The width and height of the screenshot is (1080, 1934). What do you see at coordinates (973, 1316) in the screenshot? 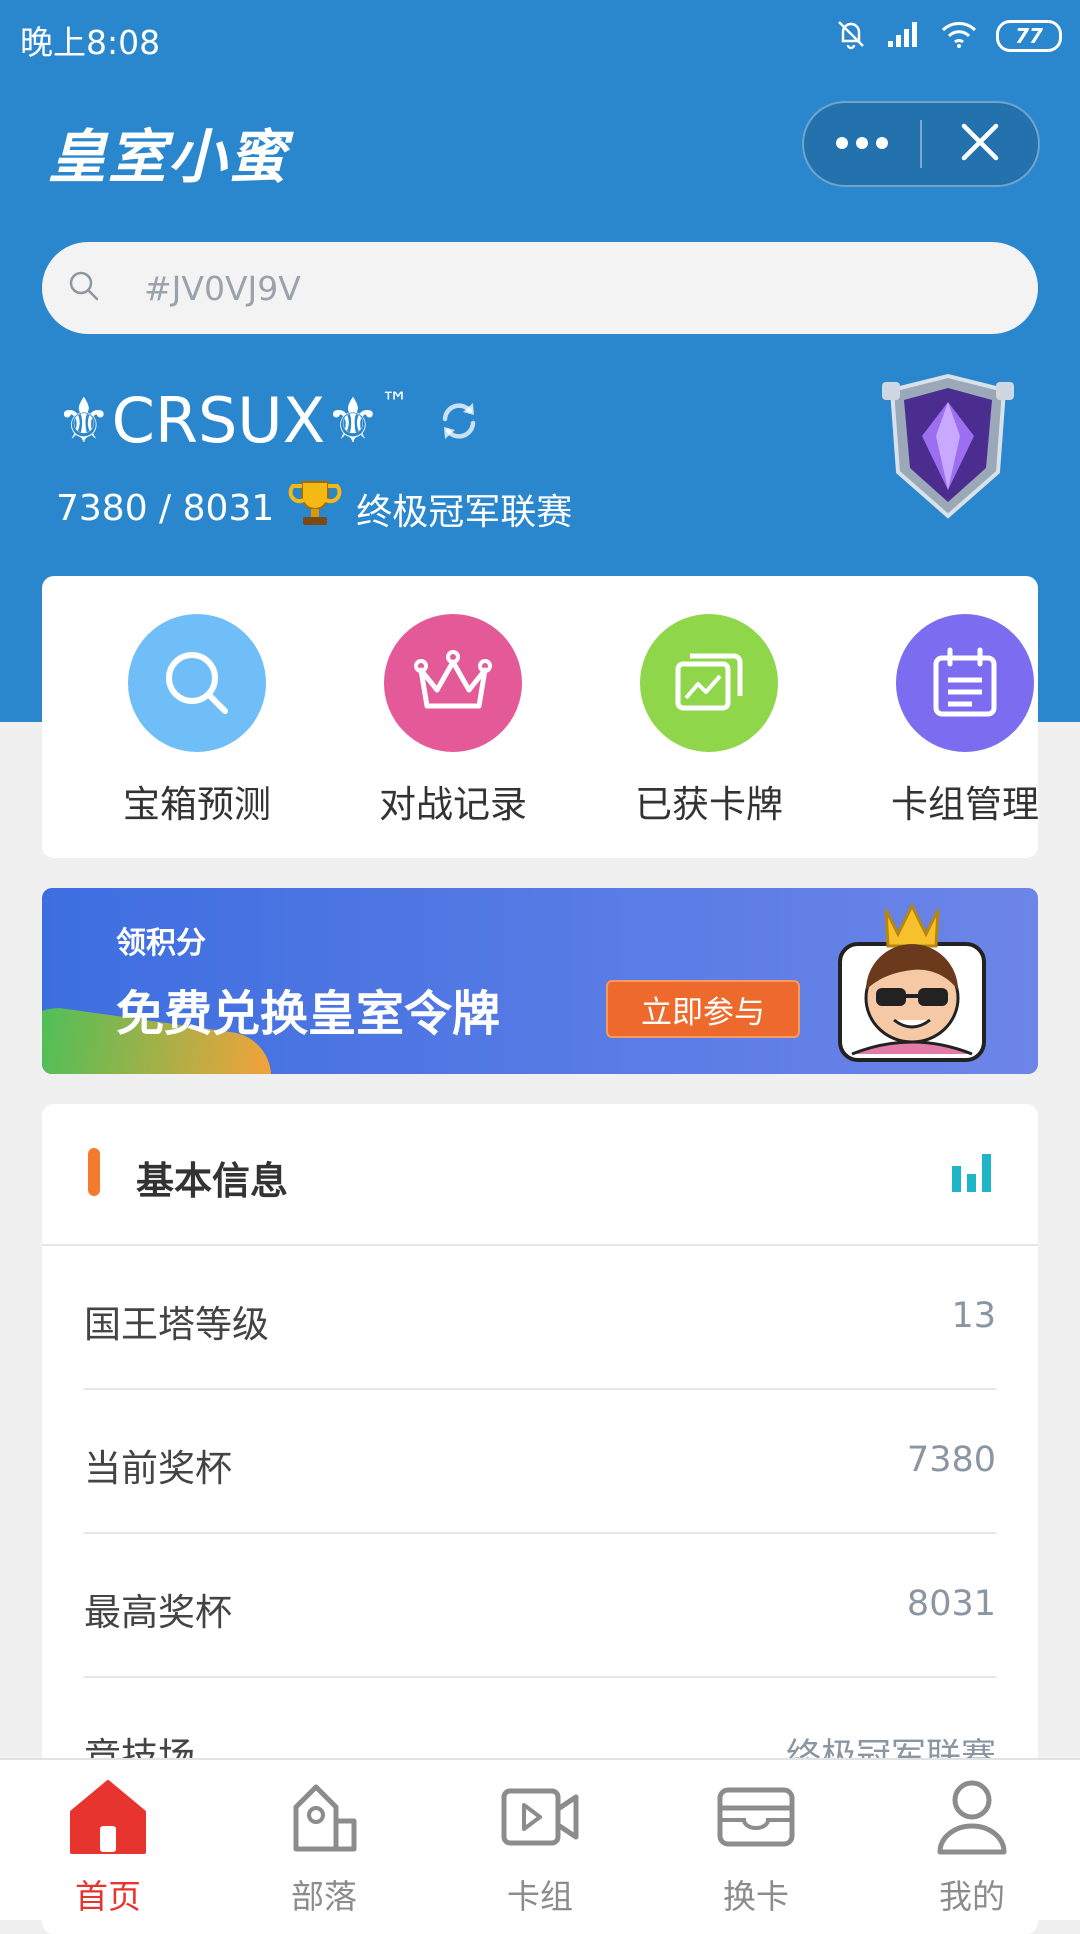
I see `row-value: 13` at bounding box center [973, 1316].